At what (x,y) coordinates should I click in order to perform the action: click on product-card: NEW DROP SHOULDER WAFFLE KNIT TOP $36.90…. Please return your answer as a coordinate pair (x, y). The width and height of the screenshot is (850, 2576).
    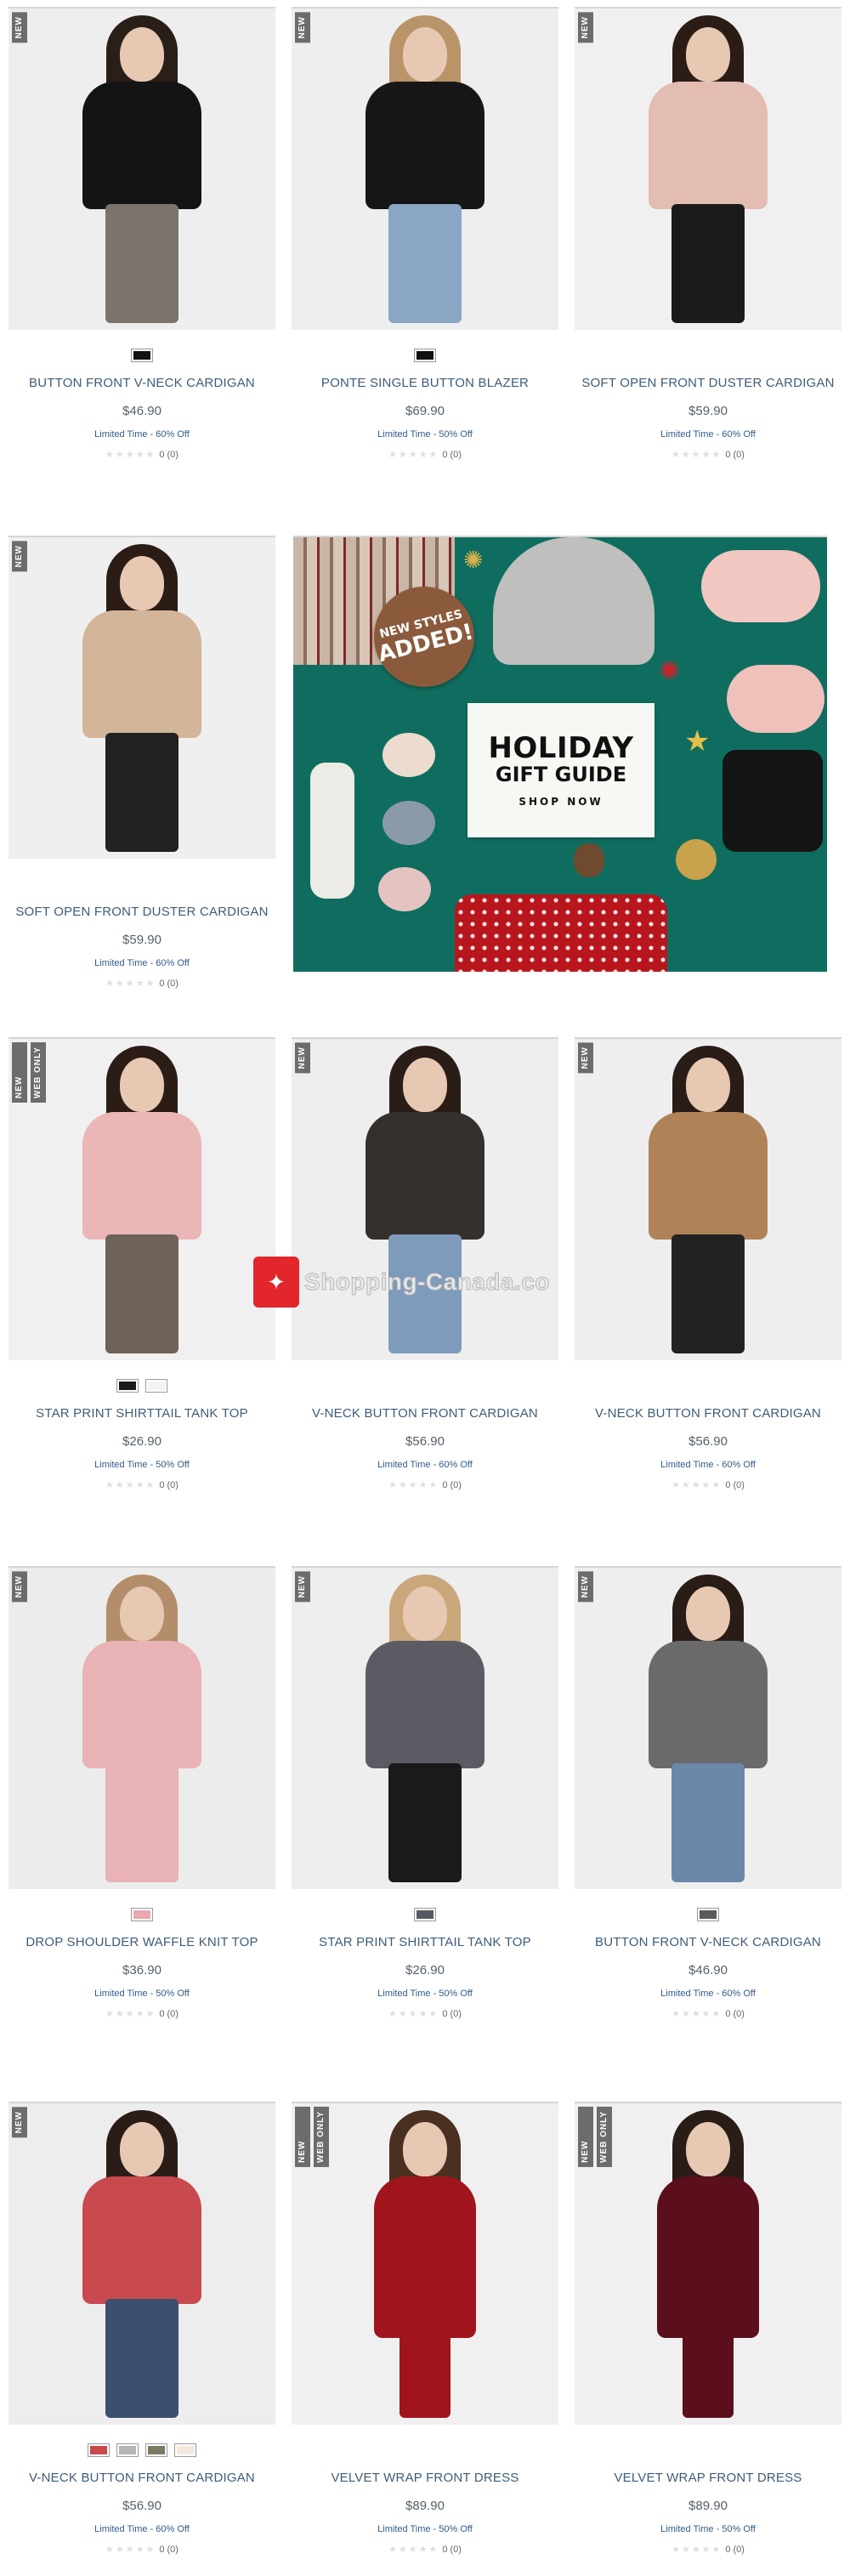
    Looking at the image, I should click on (141, 1792).